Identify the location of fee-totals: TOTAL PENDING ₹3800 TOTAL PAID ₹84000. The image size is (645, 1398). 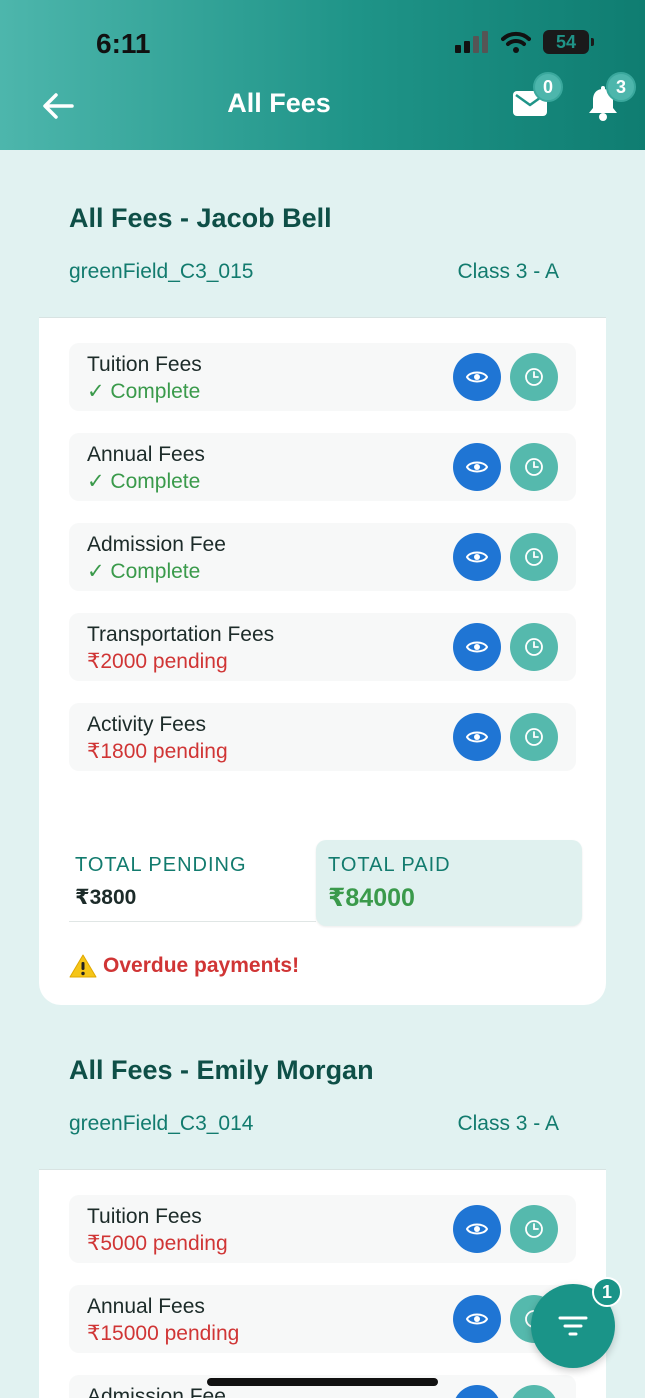
(325, 883).